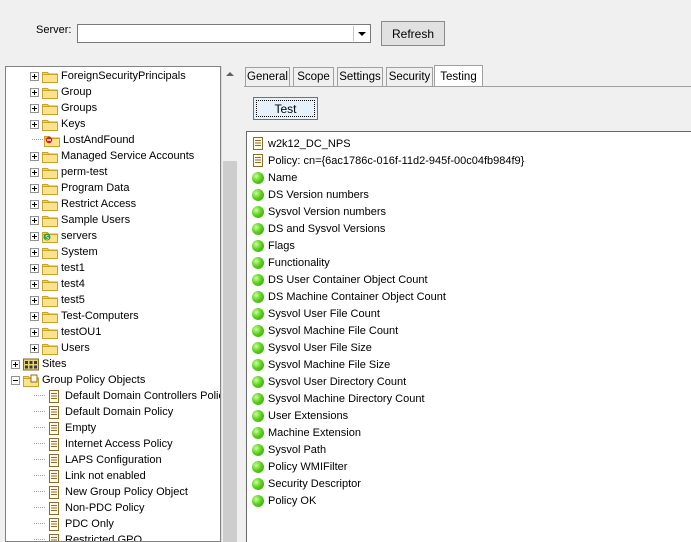  I want to click on test-result-label: Sysvol Machine File Count, so click(333, 330).